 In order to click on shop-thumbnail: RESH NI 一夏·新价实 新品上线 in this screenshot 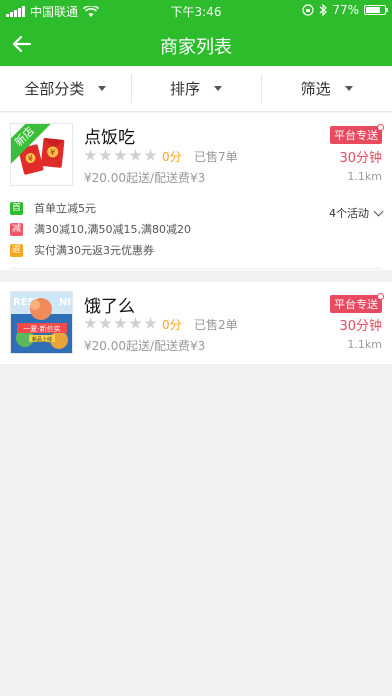, I will do `click(41, 322)`.